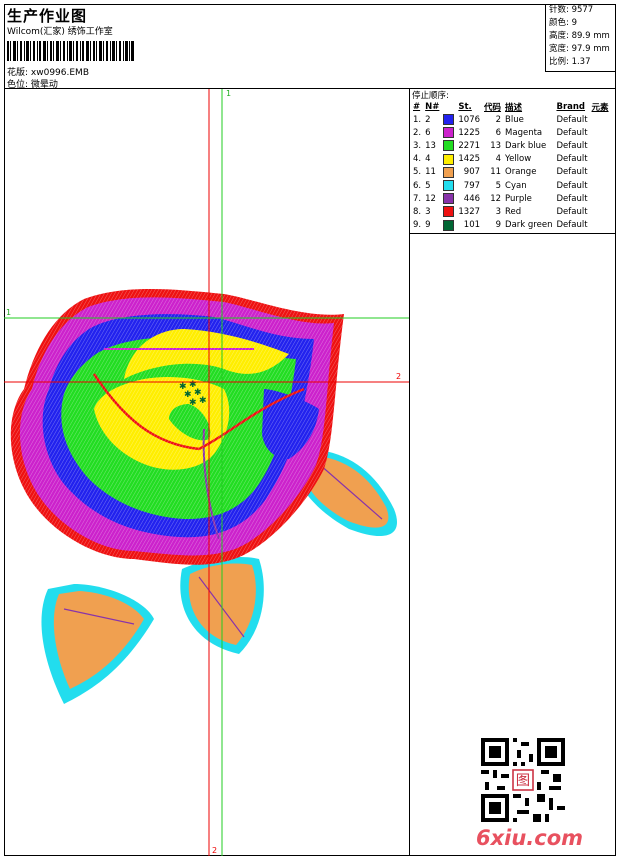  I want to click on page-title: 生产作业图, so click(47, 16).